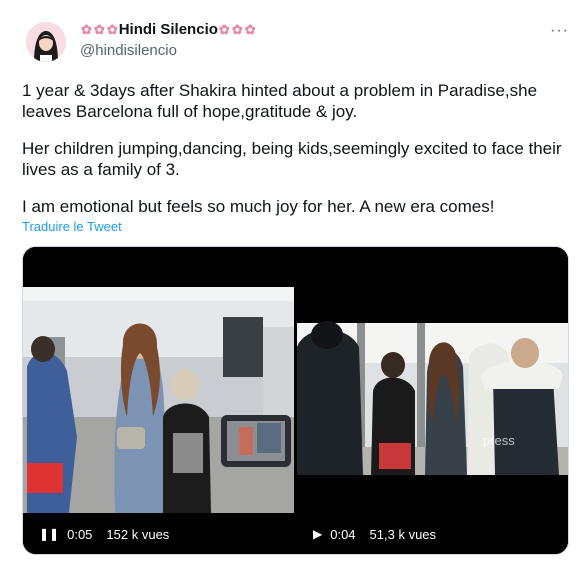 The height and width of the screenshot is (575, 582). I want to click on press-watermark: press, so click(499, 440).